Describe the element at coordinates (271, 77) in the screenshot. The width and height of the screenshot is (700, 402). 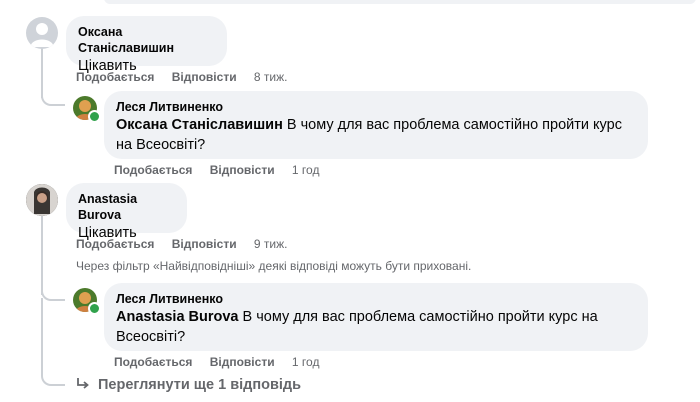
I see `comment-time: 8 тиж.` at that location.